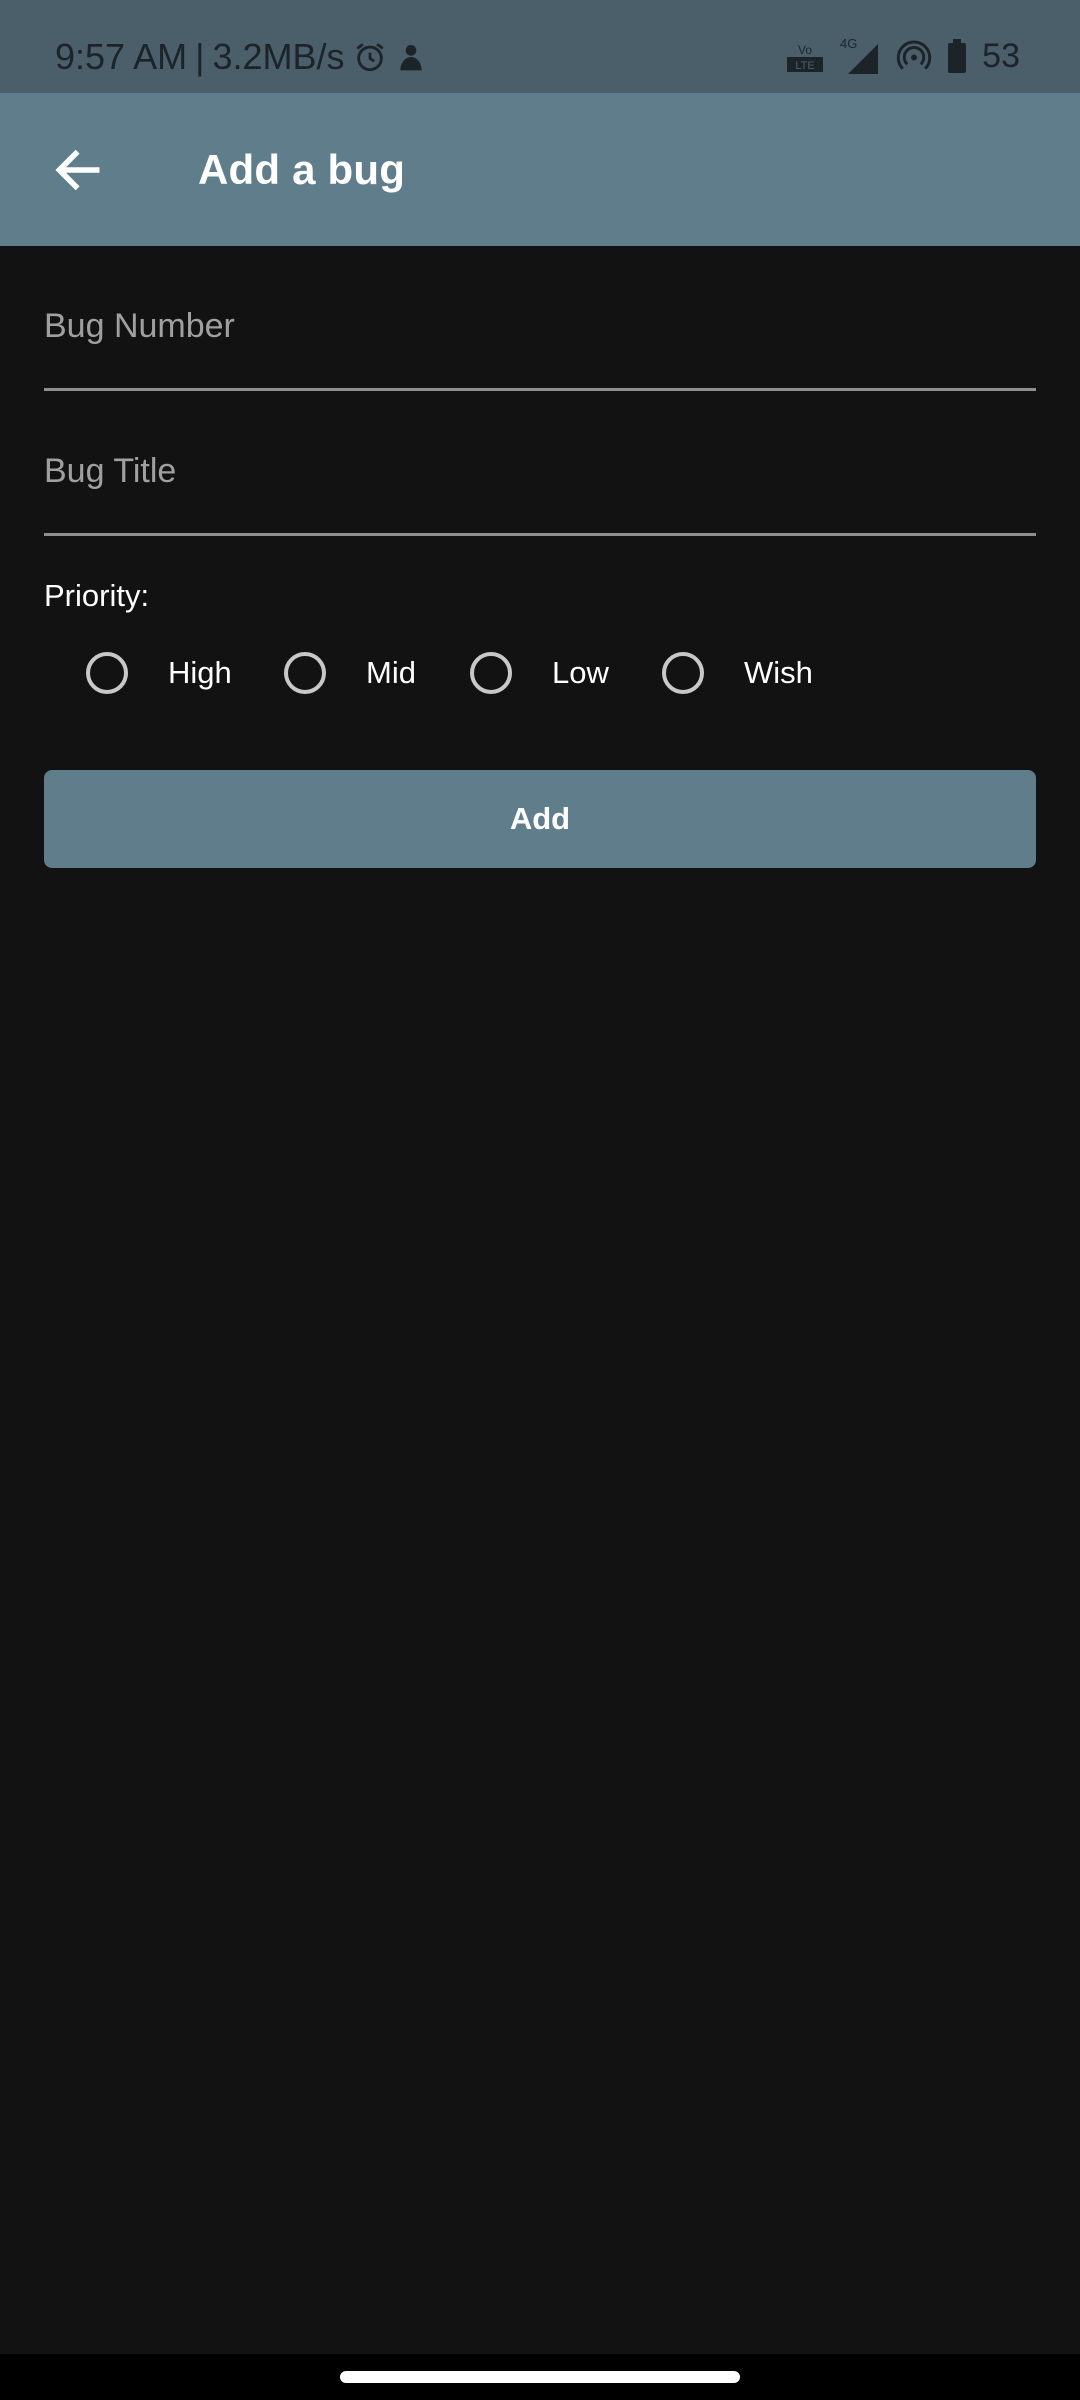 Image resolution: width=1080 pixels, height=2400 pixels. Describe the element at coordinates (121, 56) in the screenshot. I see `status-time: 9:57 AM` at that location.